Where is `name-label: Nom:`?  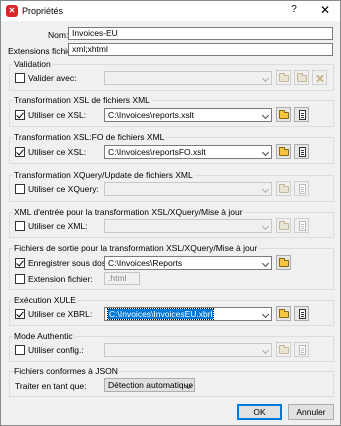 name-label: Nom: is located at coordinates (58, 35).